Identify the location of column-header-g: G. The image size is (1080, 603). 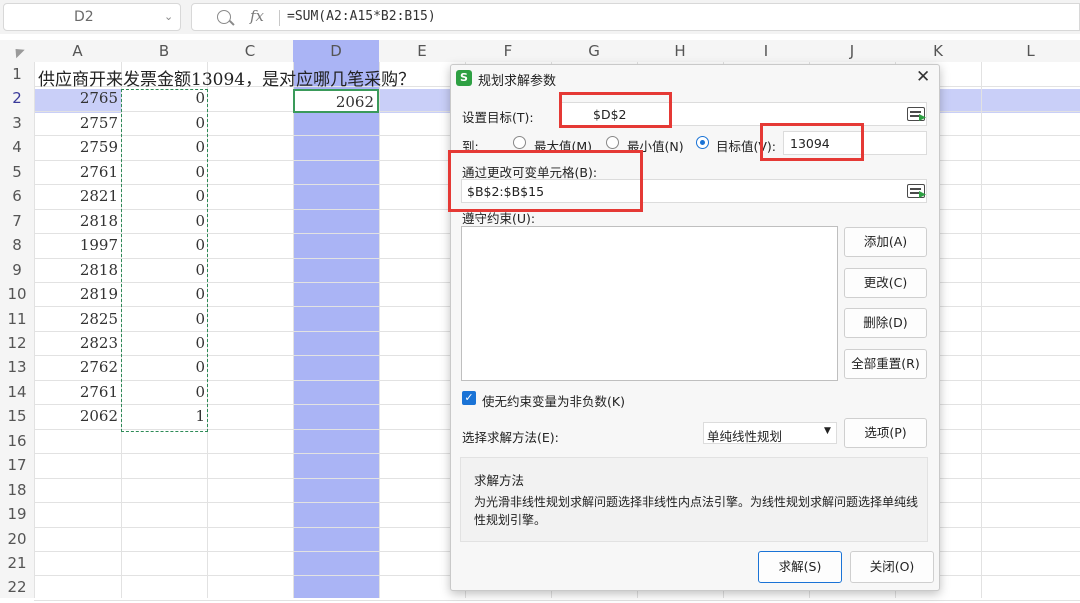
(594, 51).